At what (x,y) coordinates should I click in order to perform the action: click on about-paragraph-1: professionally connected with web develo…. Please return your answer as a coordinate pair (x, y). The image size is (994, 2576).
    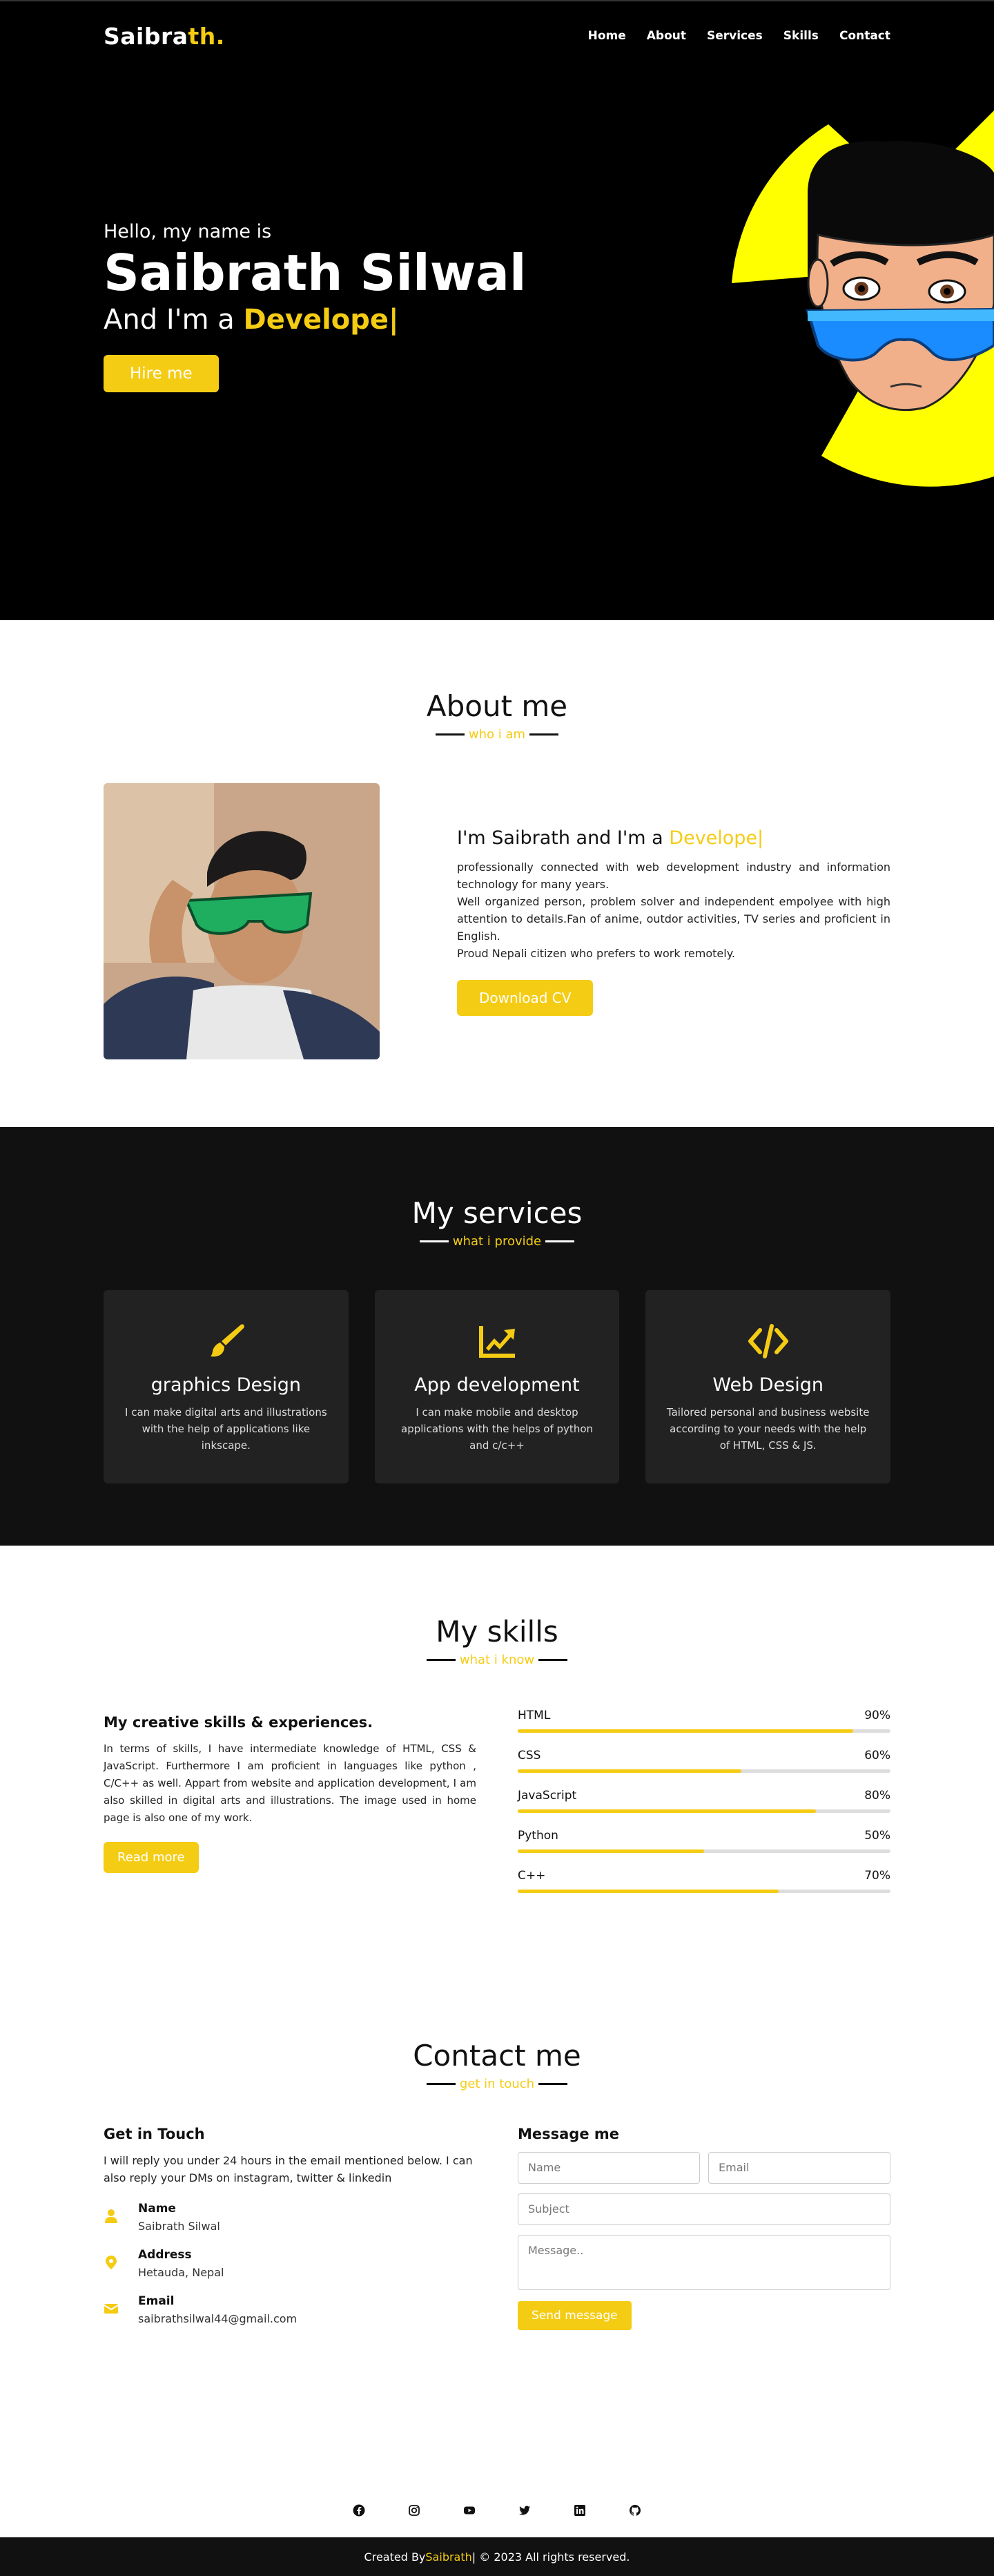
    Looking at the image, I should click on (673, 875).